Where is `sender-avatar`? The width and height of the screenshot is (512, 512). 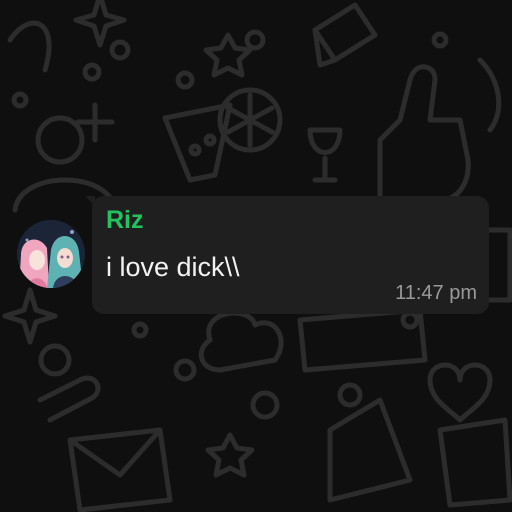
sender-avatar is located at coordinates (51, 254).